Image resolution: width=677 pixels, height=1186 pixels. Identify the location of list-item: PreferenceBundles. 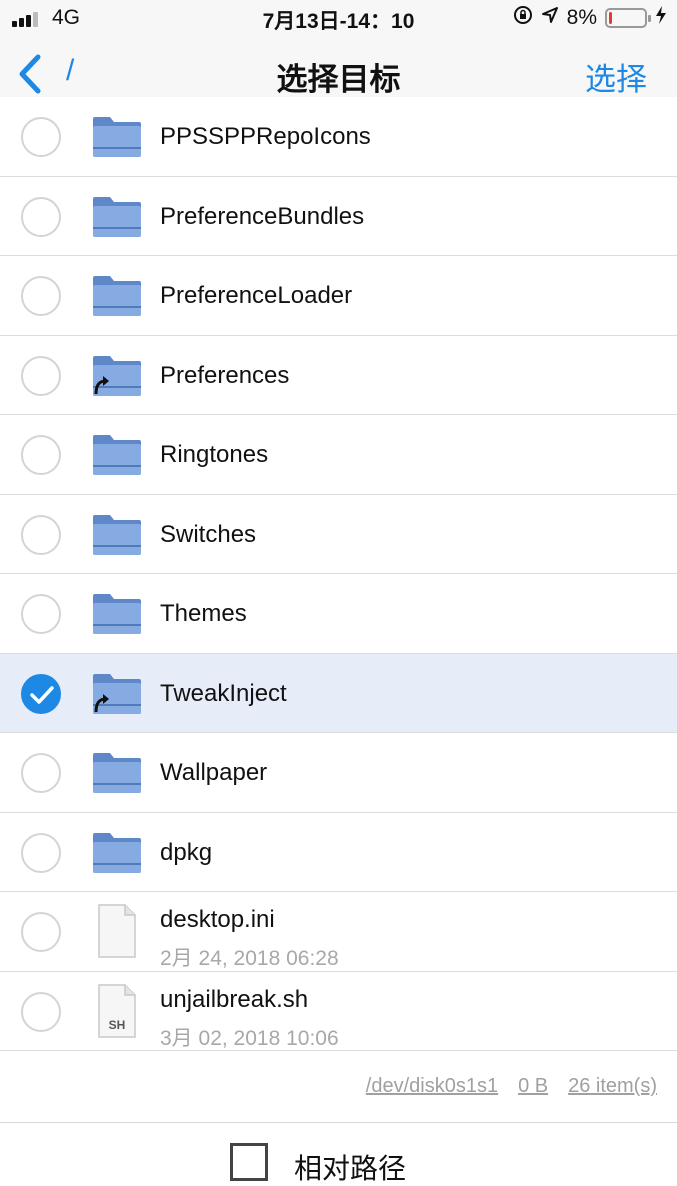
(338, 216).